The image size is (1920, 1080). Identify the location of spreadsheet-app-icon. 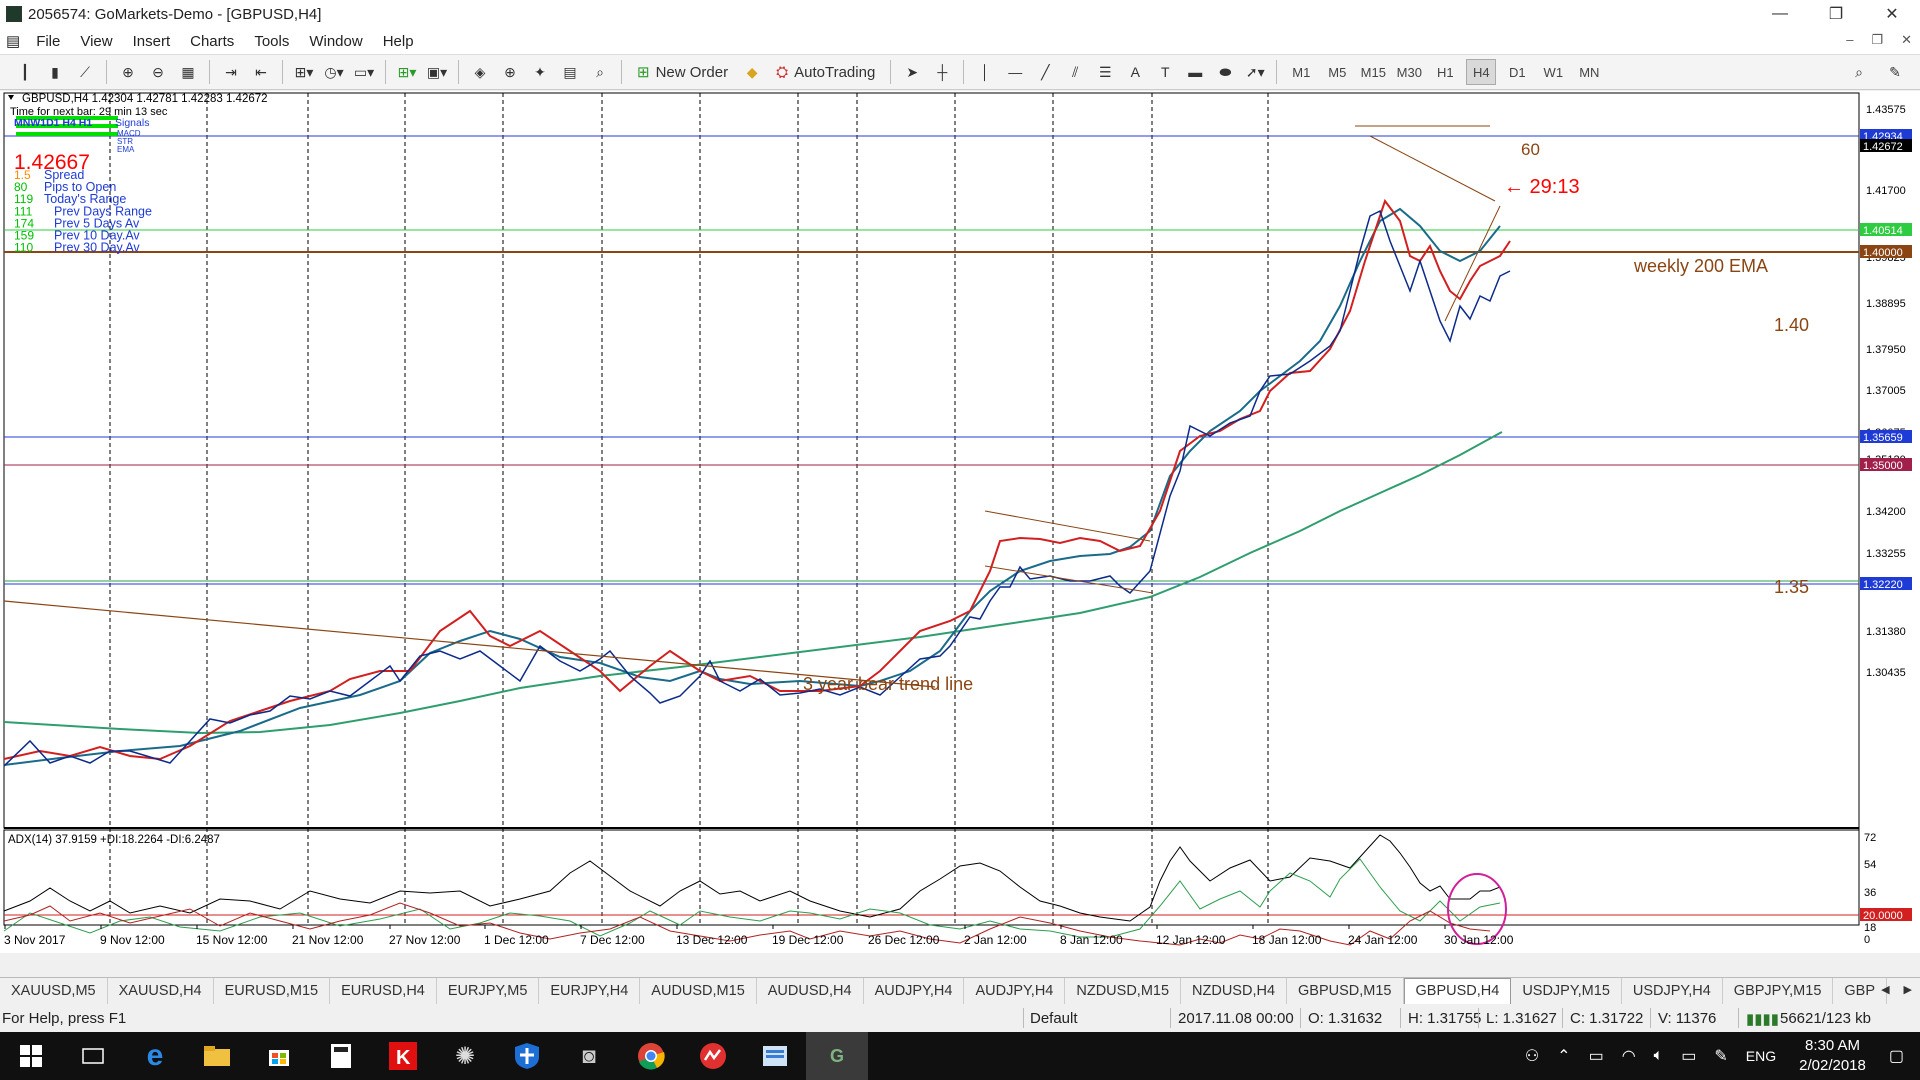
(775, 1056).